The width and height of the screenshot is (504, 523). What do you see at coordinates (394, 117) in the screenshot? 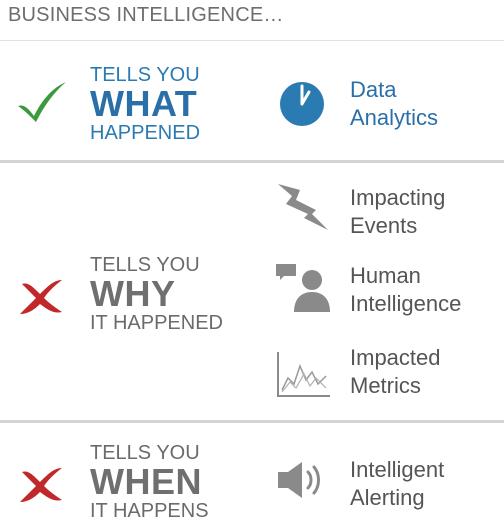
I see `capability-line2: Analytics` at bounding box center [394, 117].